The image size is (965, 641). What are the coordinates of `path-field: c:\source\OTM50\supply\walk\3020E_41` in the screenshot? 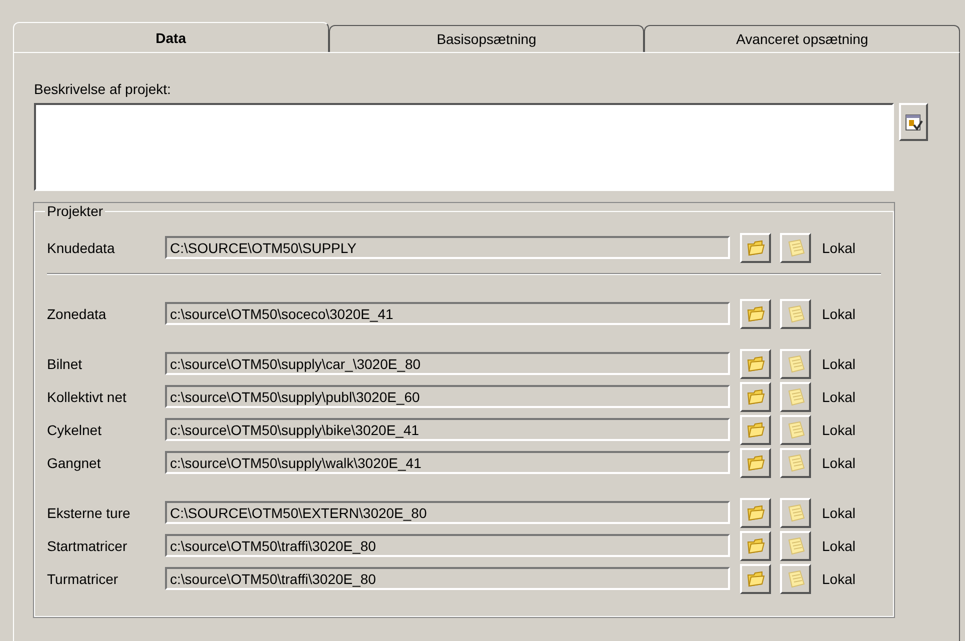 It's located at (447, 462).